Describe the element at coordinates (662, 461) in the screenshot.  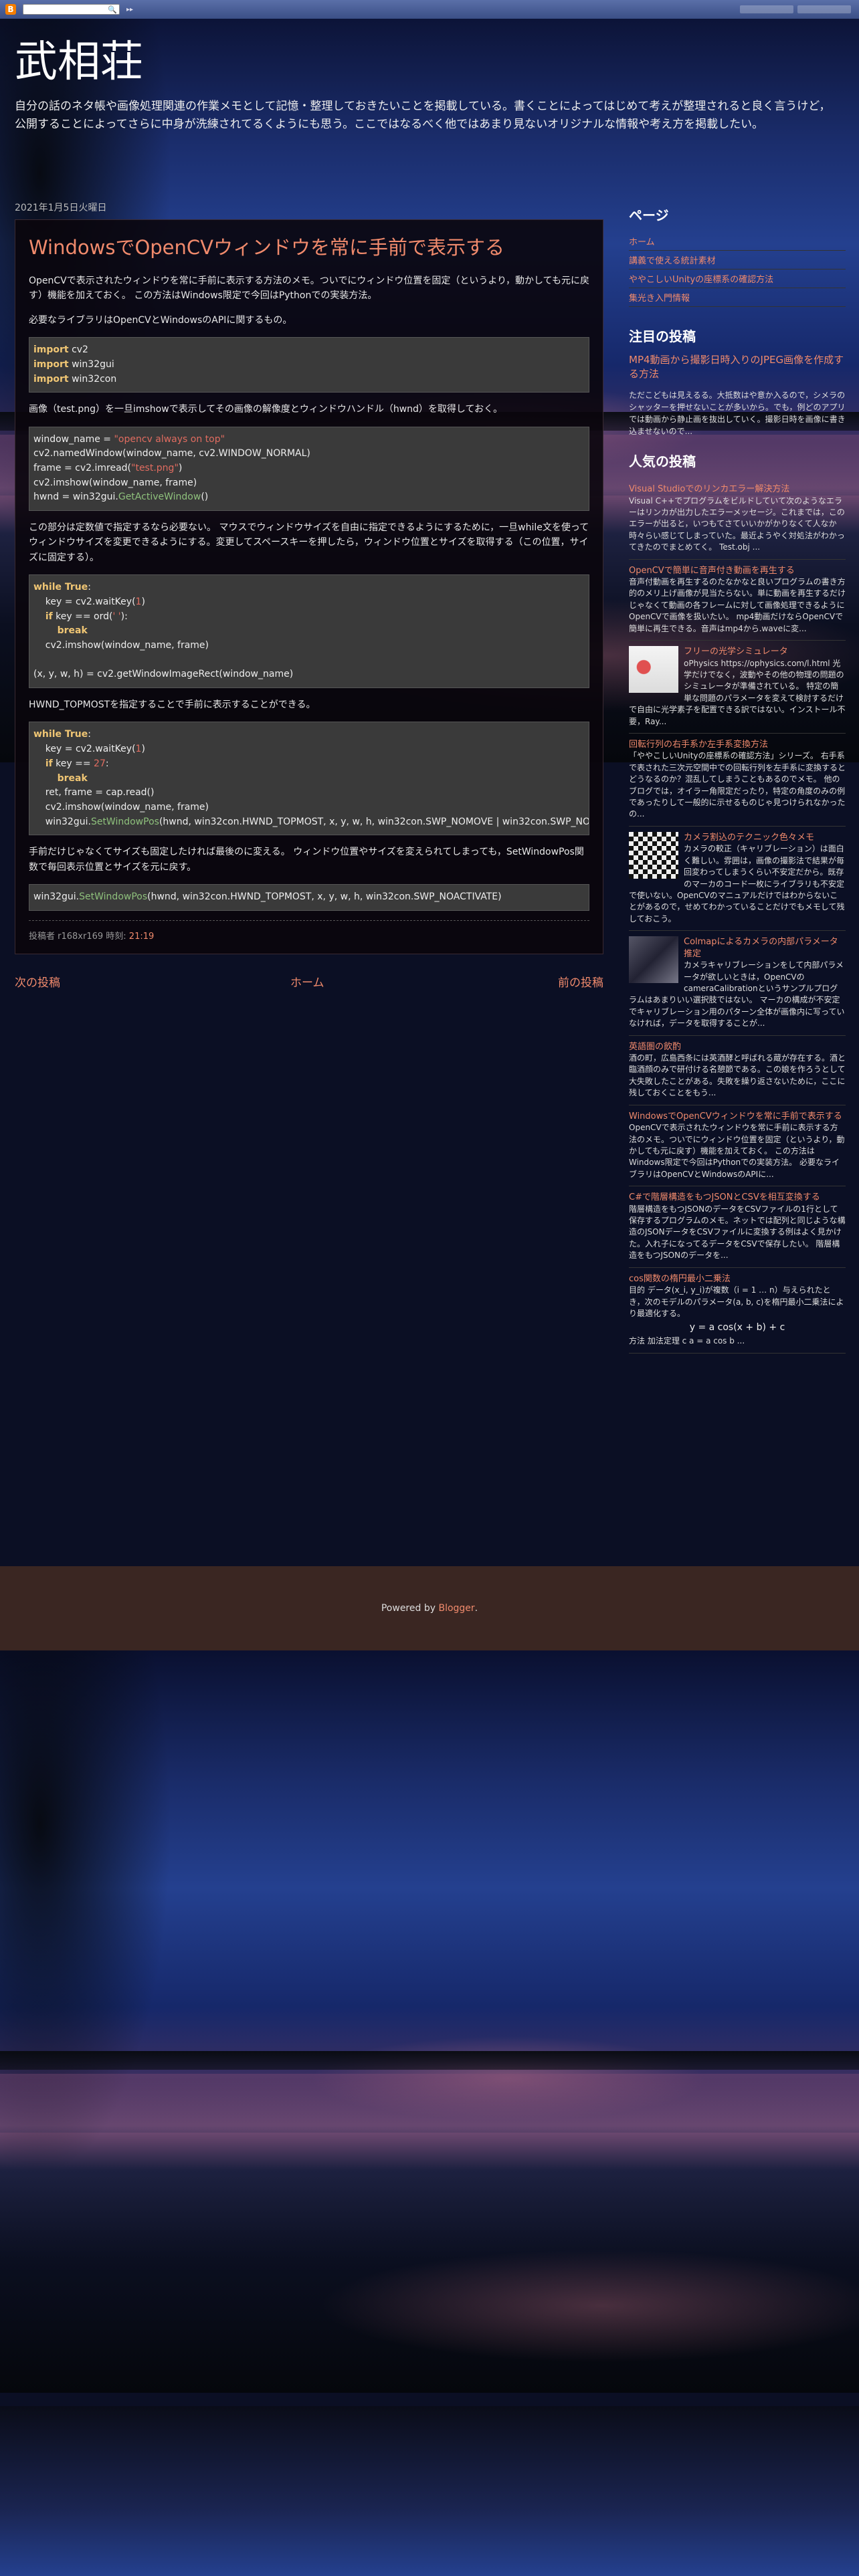
I see `popular-widget-title: 人気の投稿` at that location.